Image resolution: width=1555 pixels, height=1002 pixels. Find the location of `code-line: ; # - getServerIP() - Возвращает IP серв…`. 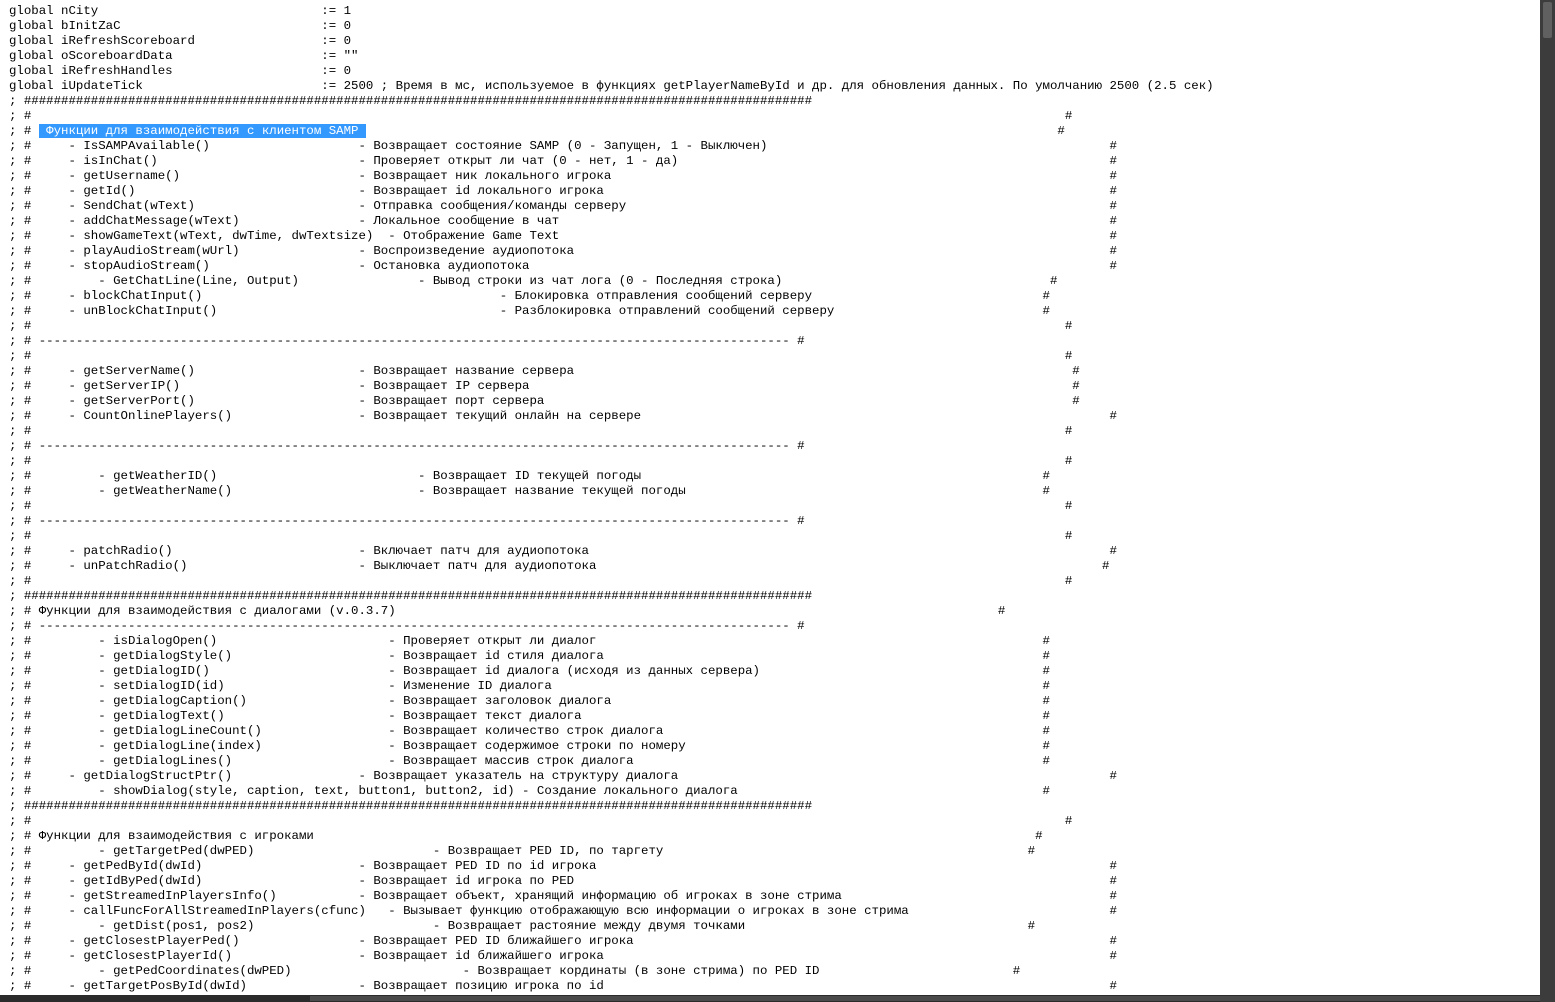

code-line: ; # - getServerIP() - Возвращает IP серв… is located at coordinates (611, 386).